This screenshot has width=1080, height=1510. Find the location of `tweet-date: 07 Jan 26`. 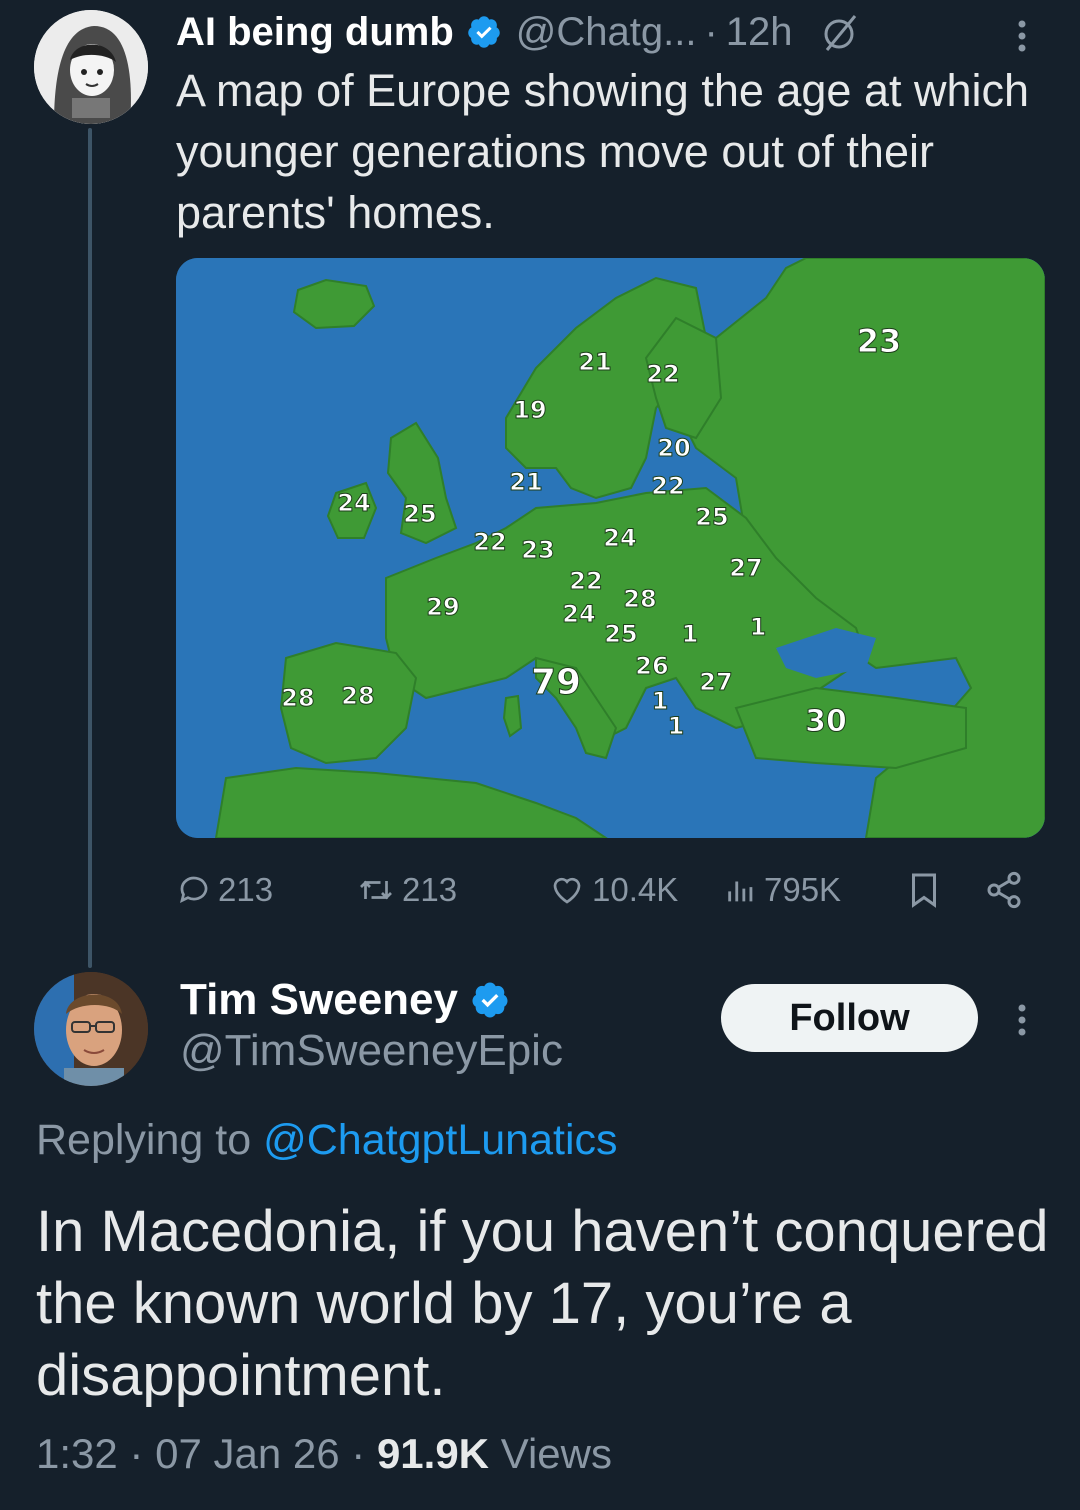

tweet-date: 07 Jan 26 is located at coordinates (247, 1453).